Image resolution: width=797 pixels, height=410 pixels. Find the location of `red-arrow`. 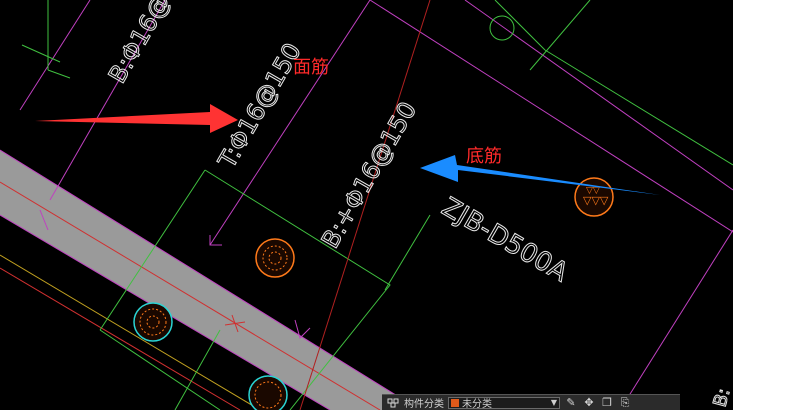

red-arrow is located at coordinates (136, 118).